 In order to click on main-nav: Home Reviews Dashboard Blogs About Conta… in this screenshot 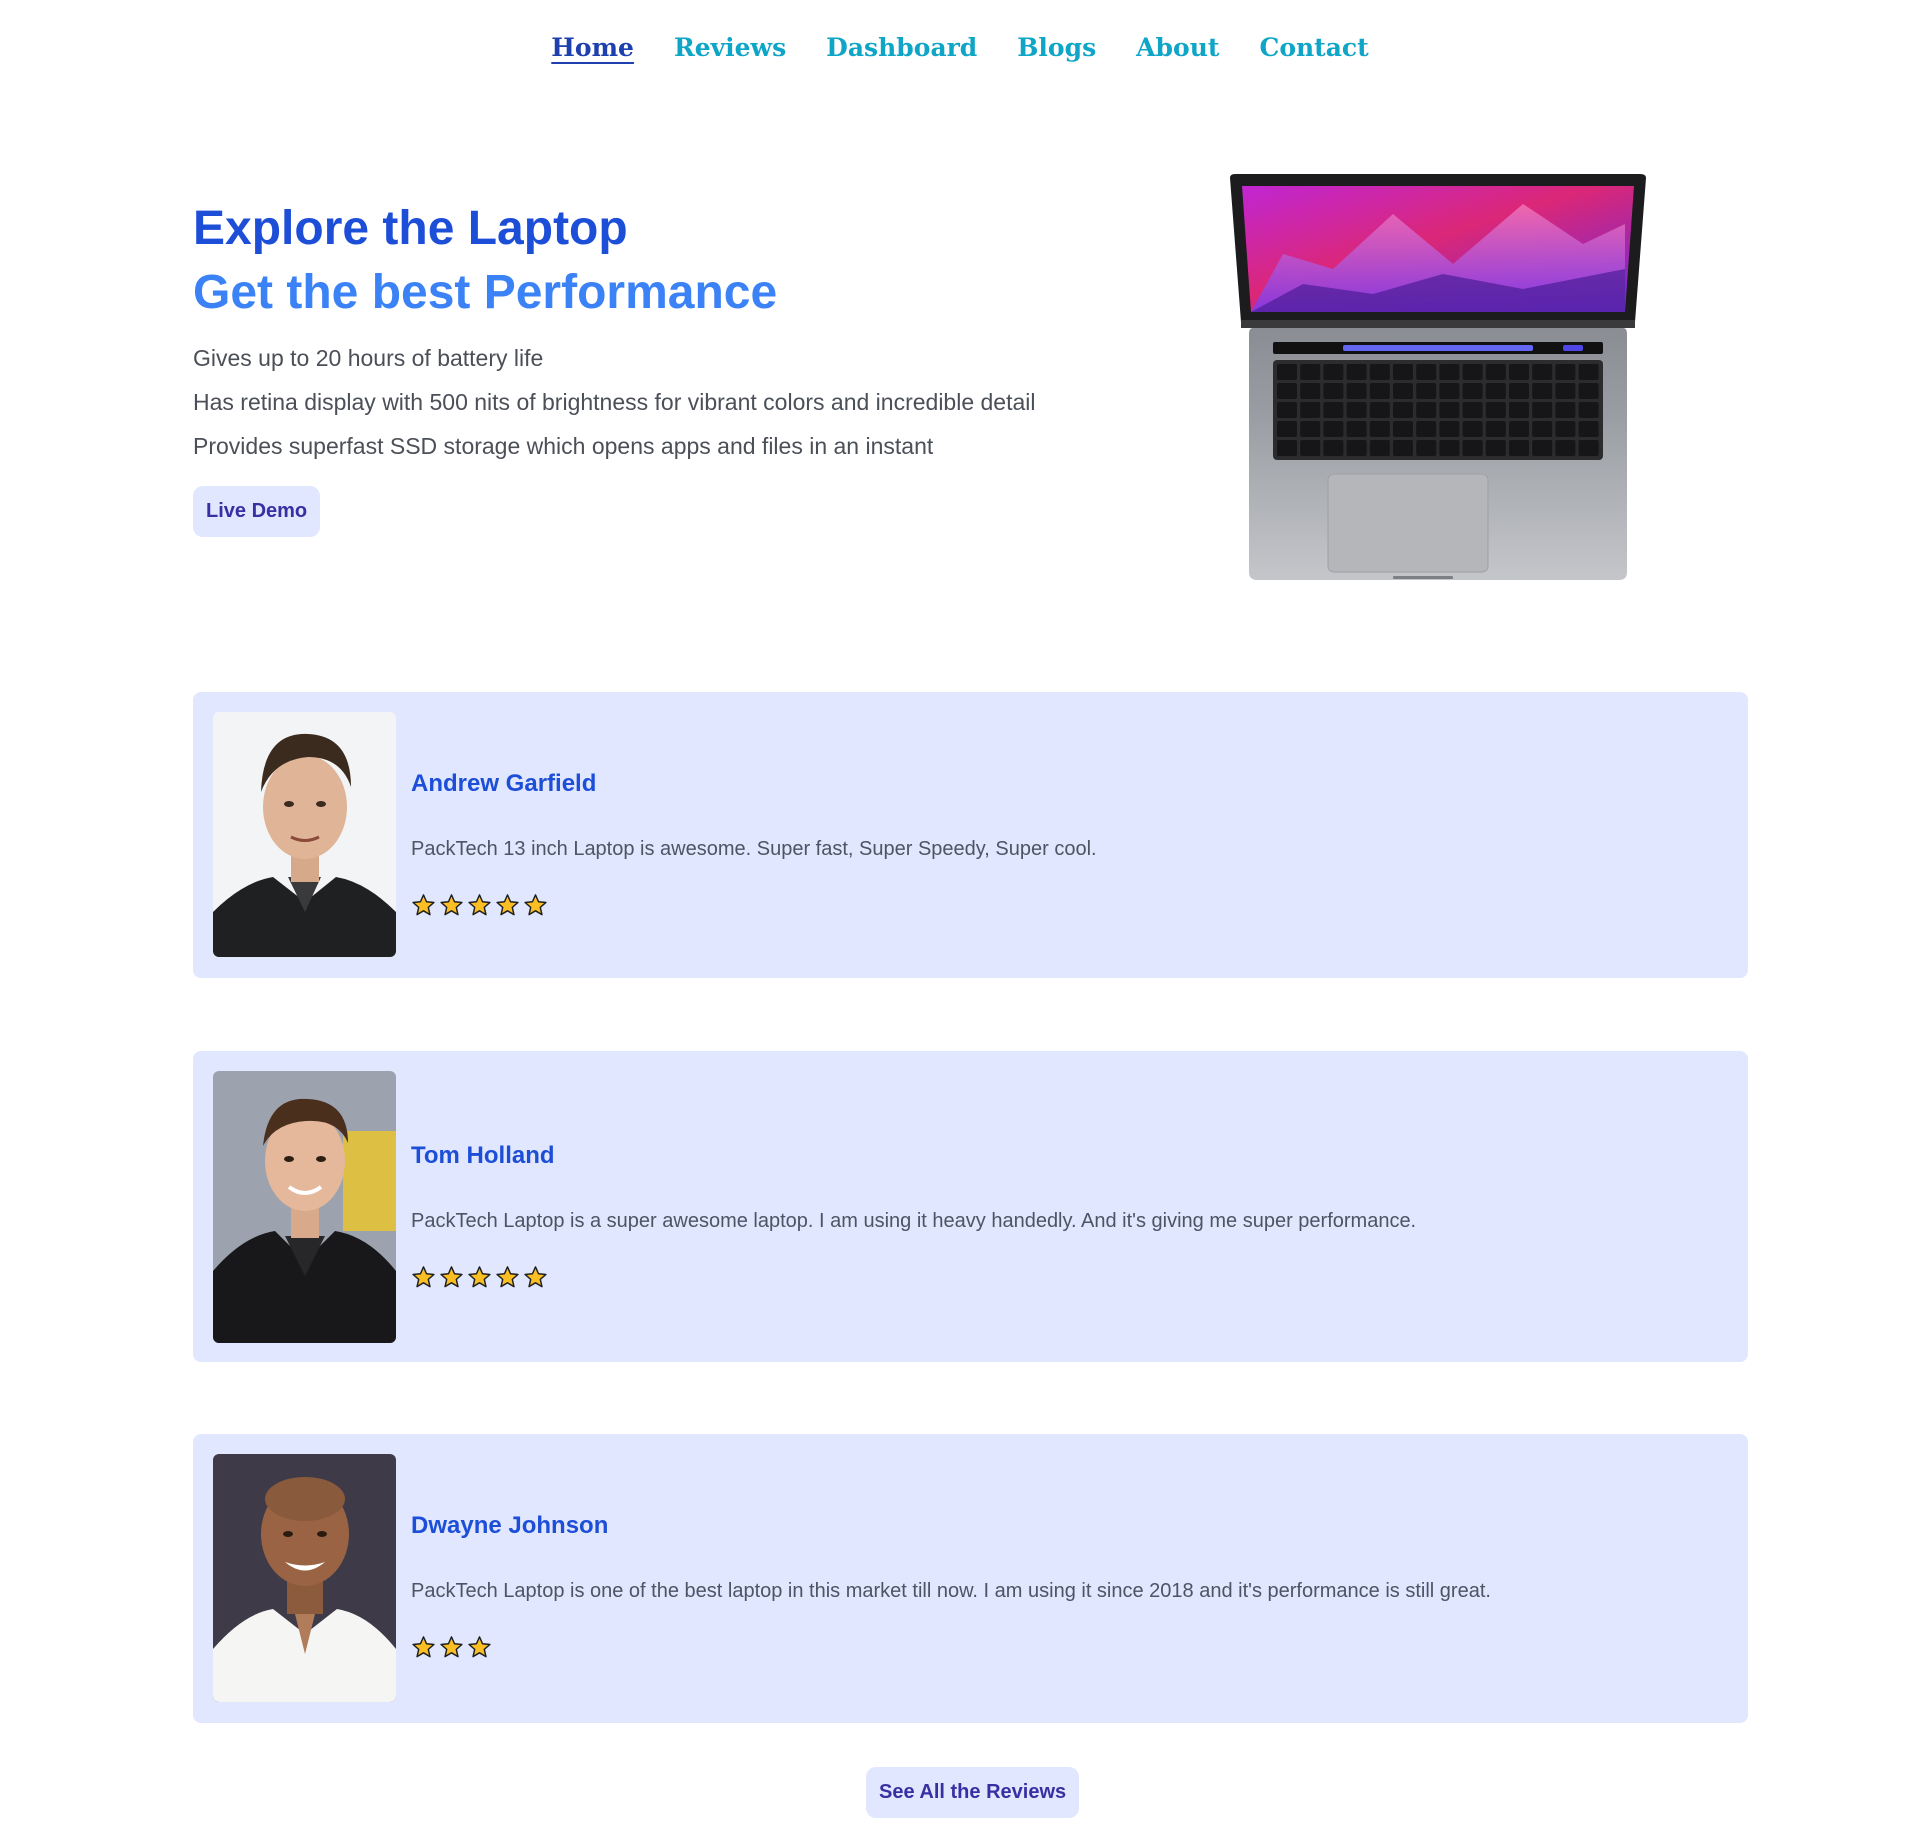, I will do `click(960, 48)`.